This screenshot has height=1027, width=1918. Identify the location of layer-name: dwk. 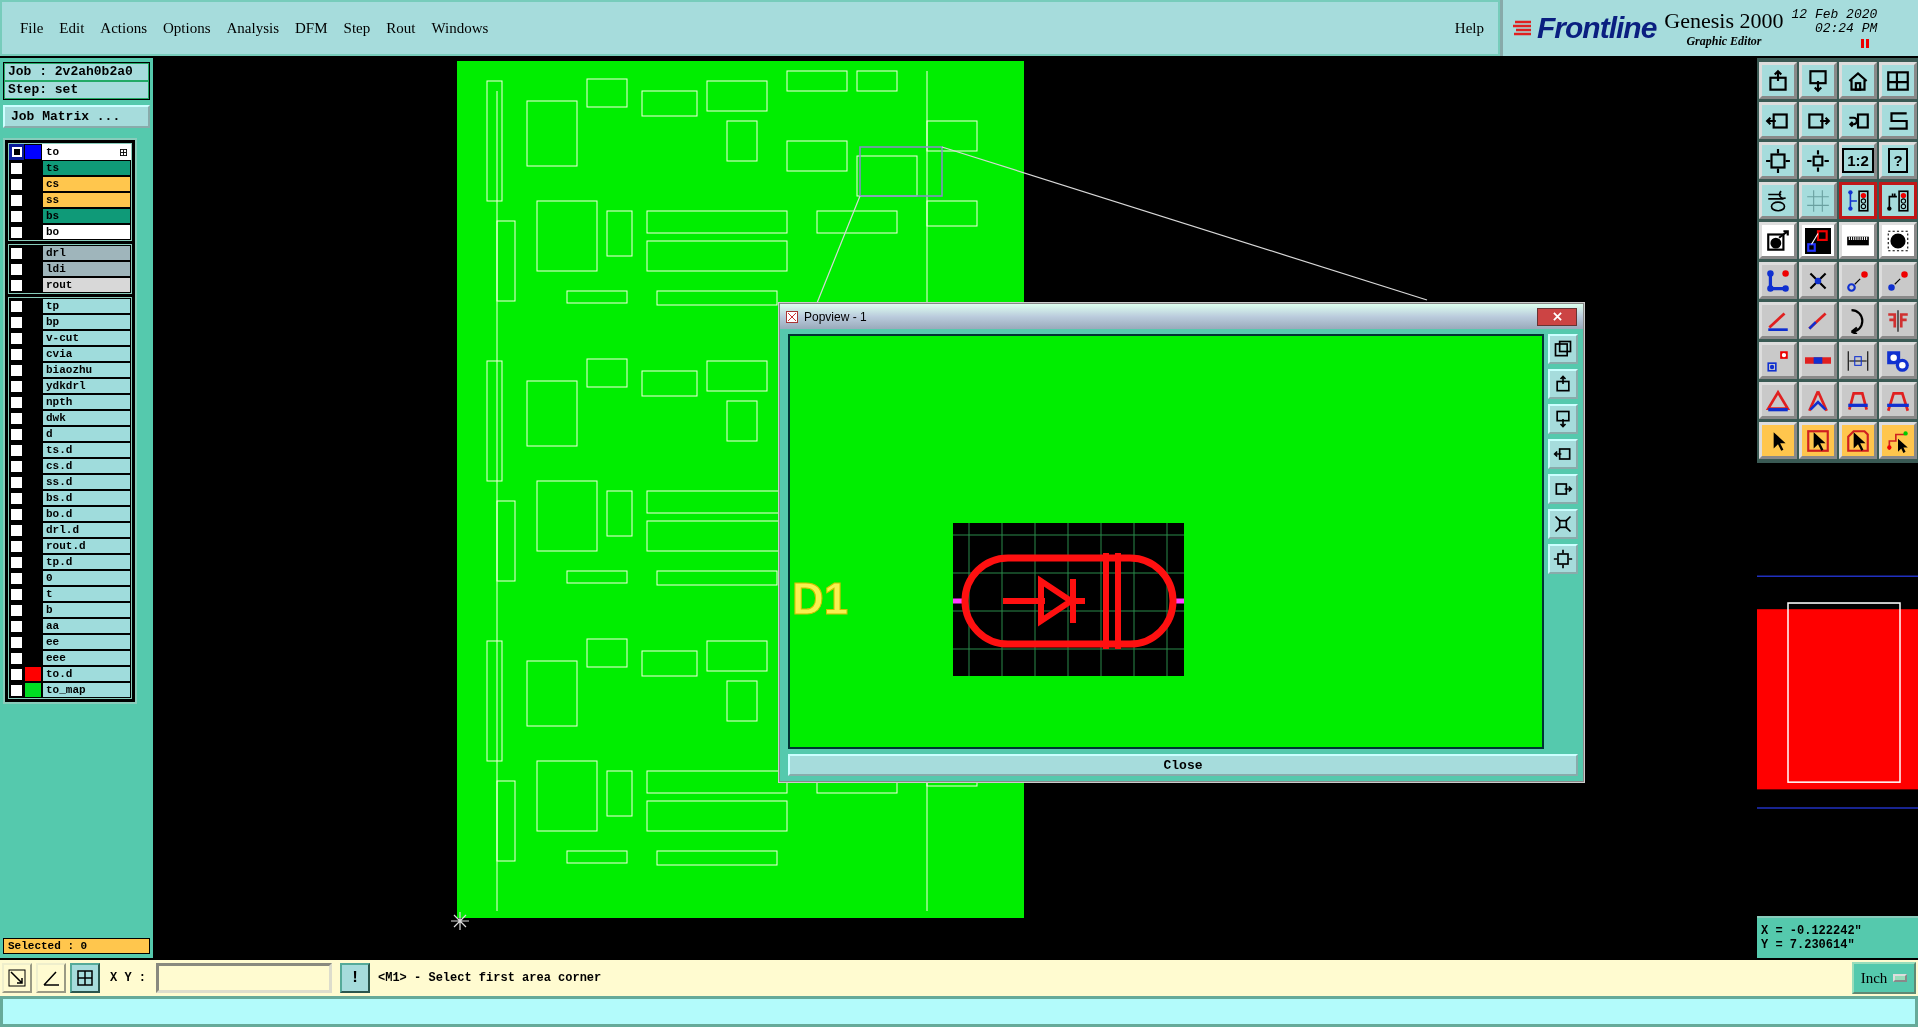
(86, 418).